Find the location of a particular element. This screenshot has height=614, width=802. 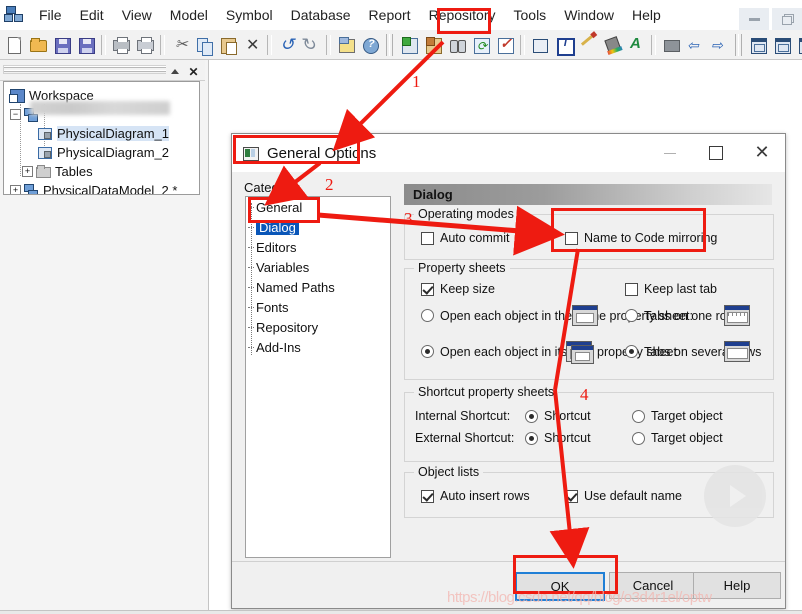

open-folder-icon is located at coordinates (38, 45).